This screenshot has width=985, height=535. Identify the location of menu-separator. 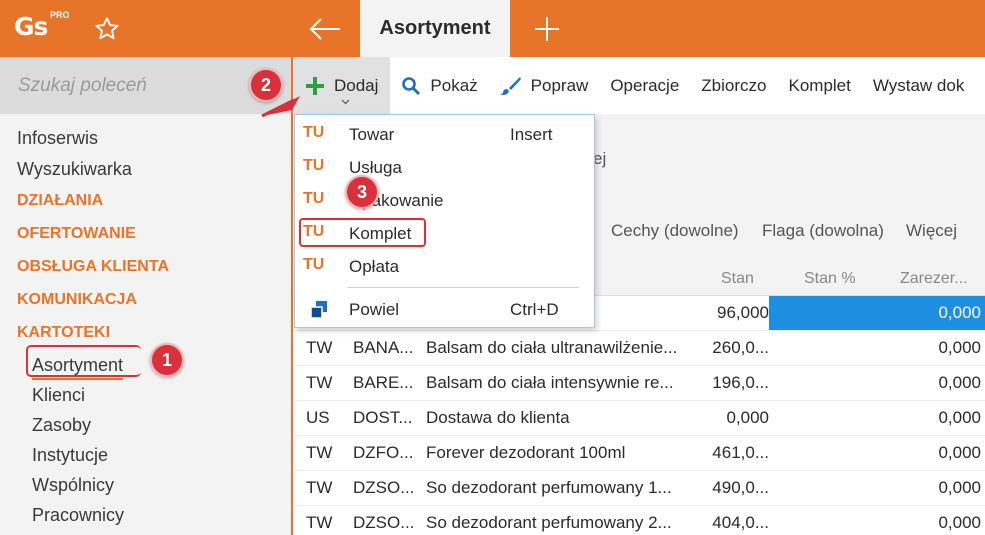
(463, 287).